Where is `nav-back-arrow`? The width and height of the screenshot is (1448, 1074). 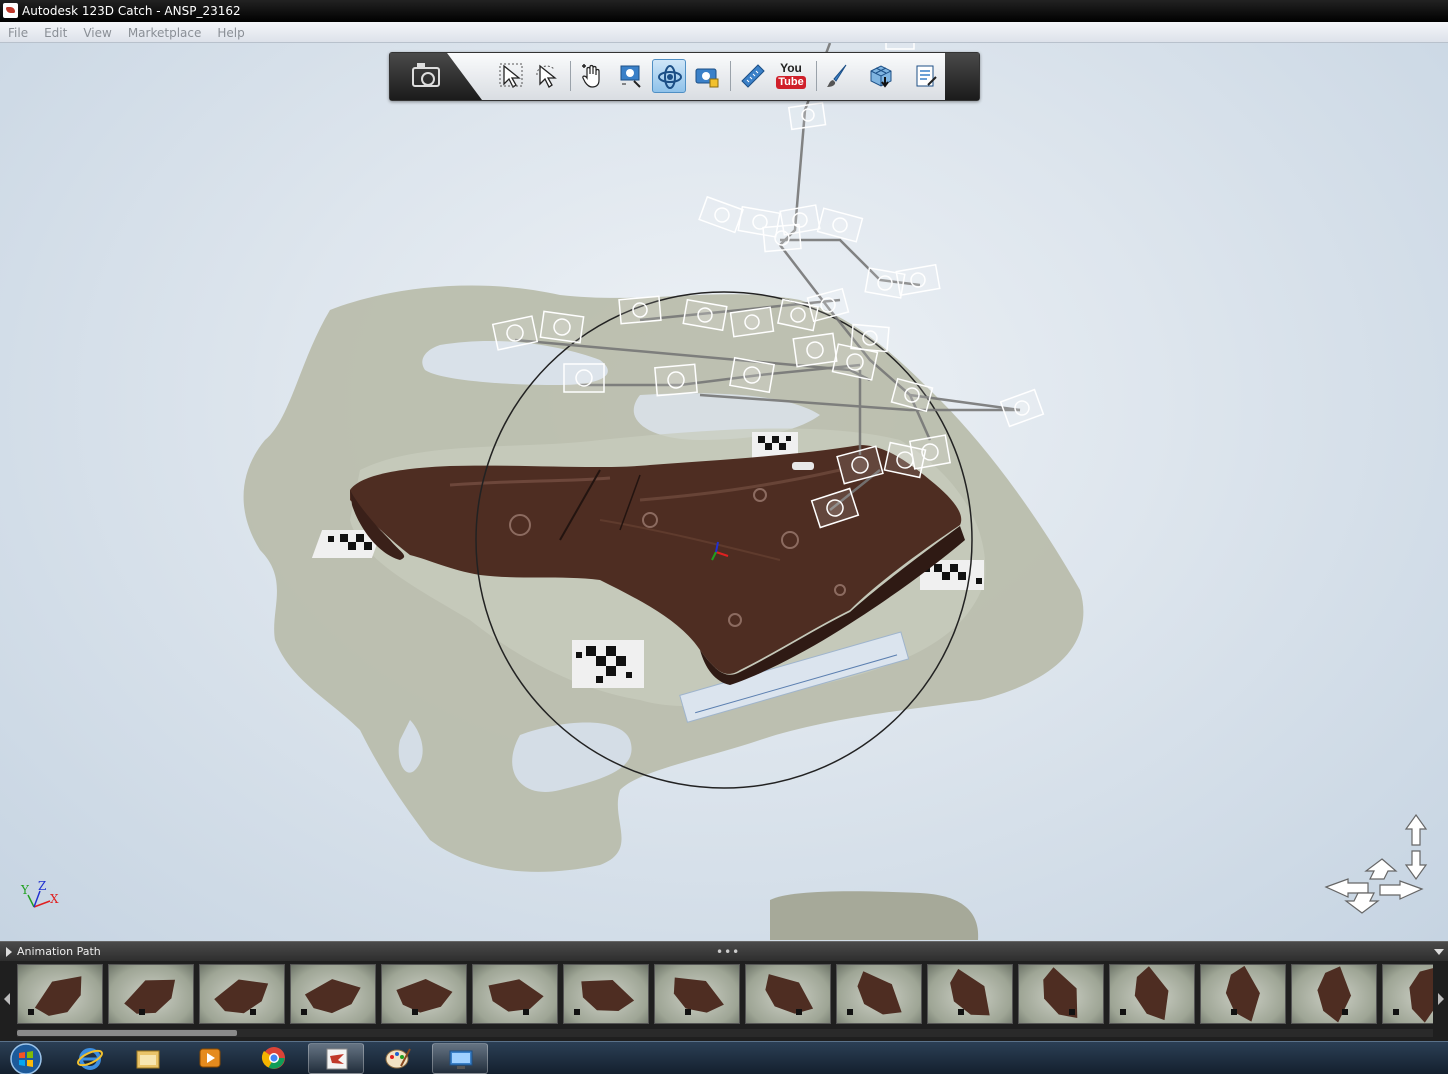
nav-back-arrow is located at coordinates (1362, 903).